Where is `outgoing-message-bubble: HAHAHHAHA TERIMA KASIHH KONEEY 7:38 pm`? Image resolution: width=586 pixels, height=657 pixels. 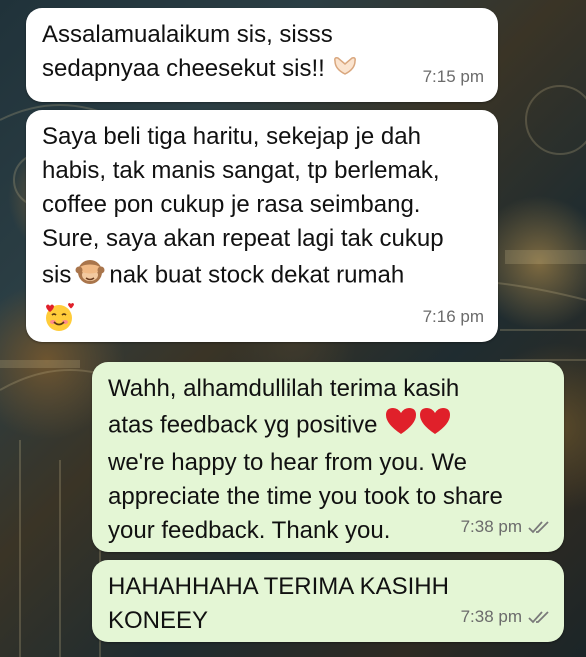
outgoing-message-bubble: HAHAHHAHA TERIMA KASIHH KONEEY 7:38 pm is located at coordinates (328, 601).